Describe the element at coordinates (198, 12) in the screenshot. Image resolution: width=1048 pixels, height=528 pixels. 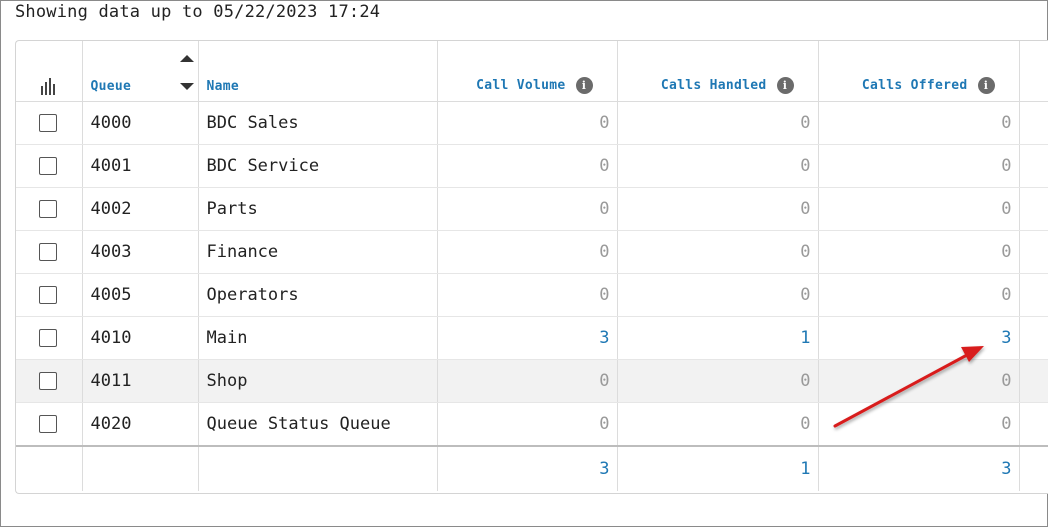
I see `data-timestamp-label: Showing data up to 05/22/2023 17:24` at that location.